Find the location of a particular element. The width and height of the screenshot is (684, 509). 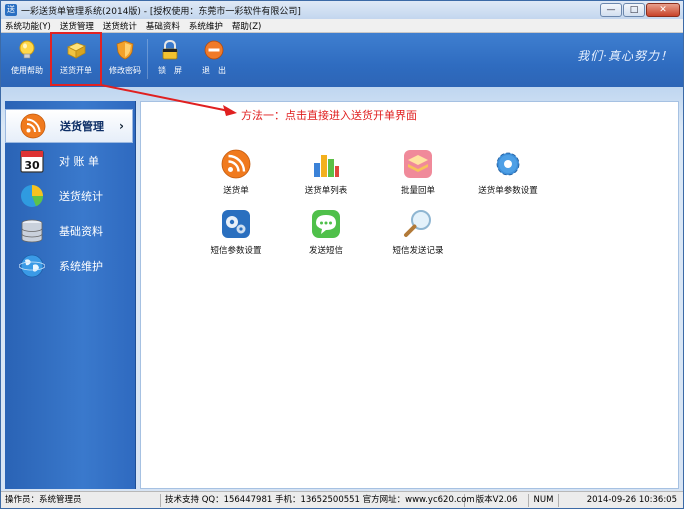

menu-basic-data: 基础资料 is located at coordinates (163, 26).